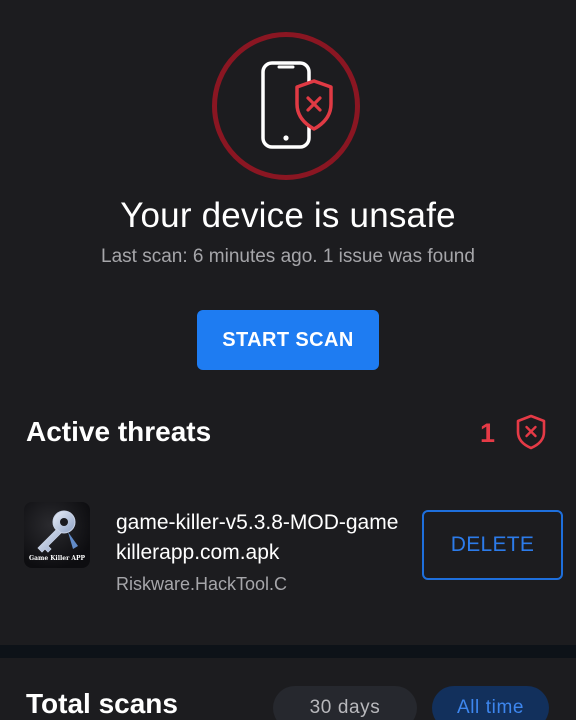 This screenshot has width=576, height=720. Describe the element at coordinates (288, 215) in the screenshot. I see `status-title: Your device is unsafe` at that location.